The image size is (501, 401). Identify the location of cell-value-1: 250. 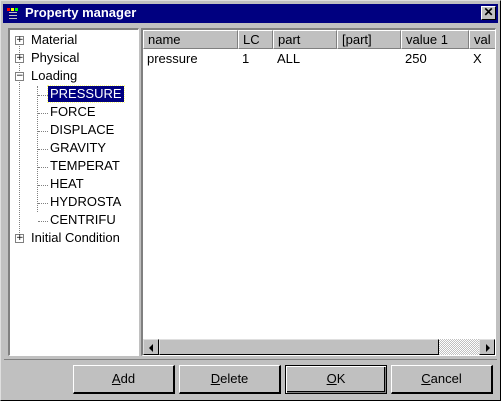
(435, 58).